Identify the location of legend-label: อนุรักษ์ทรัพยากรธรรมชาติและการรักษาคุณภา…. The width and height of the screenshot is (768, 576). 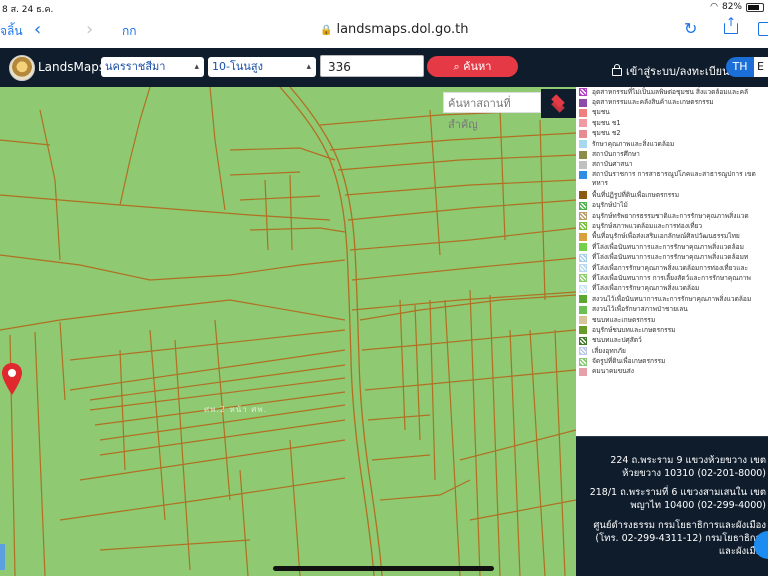
(670, 215).